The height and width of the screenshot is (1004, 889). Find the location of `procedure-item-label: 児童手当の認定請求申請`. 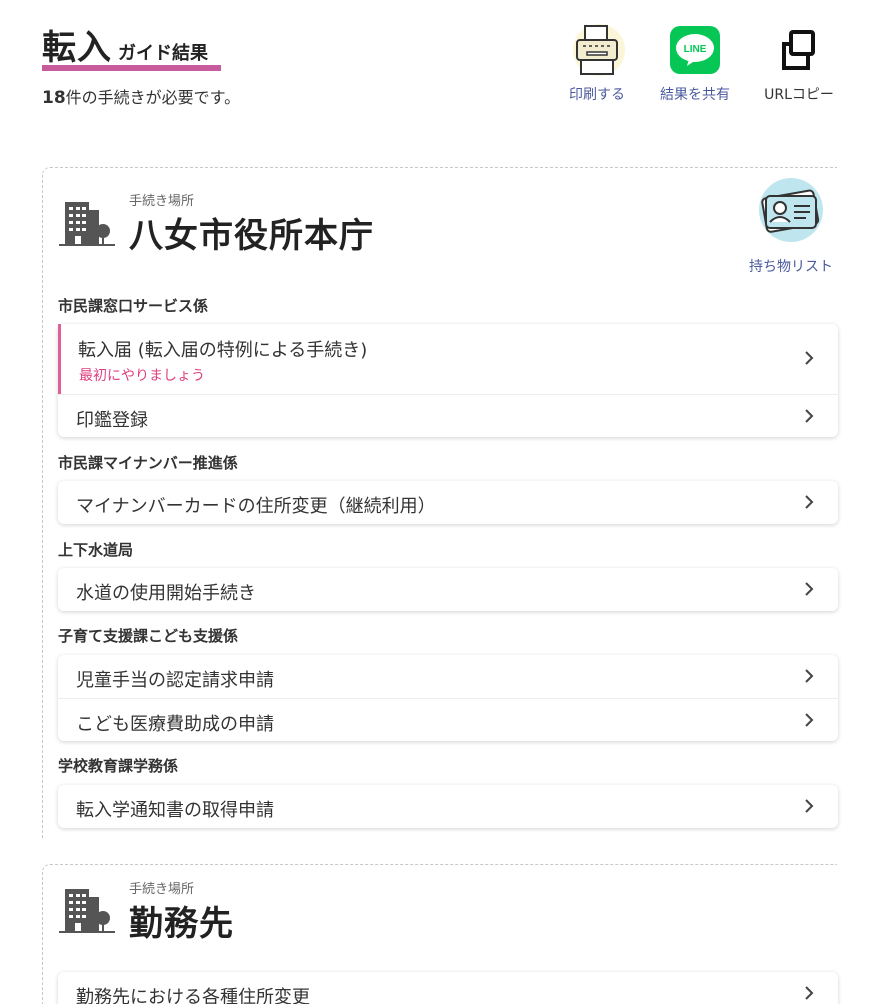

procedure-item-label: 児童手当の認定請求申請 is located at coordinates (175, 680).